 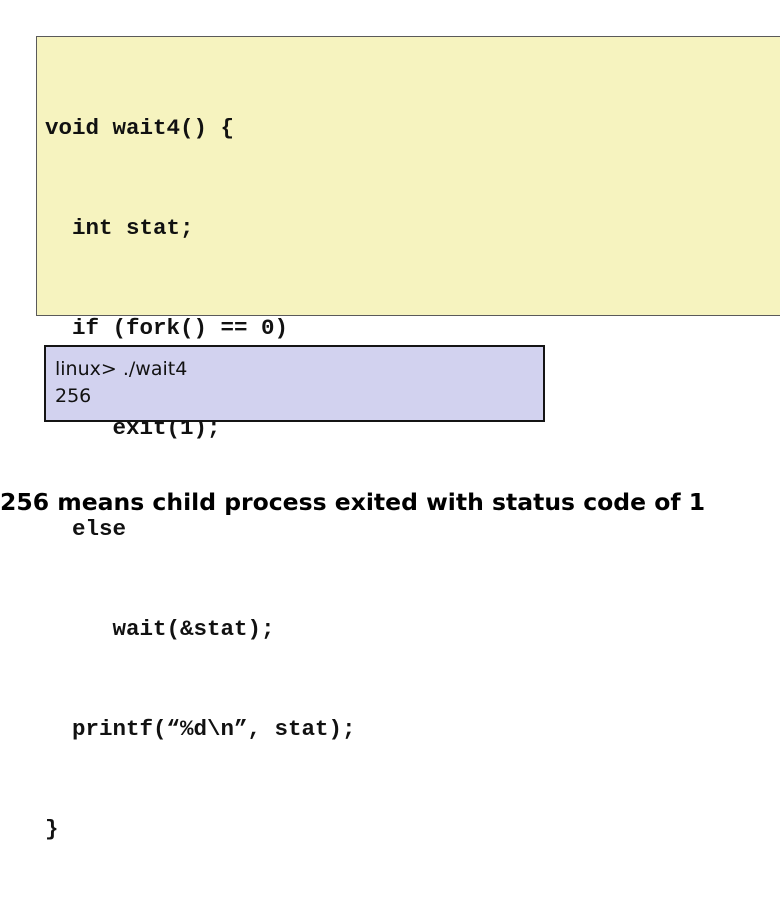 I want to click on terminal-command-line: linux> ./wait4, so click(x=121, y=369).